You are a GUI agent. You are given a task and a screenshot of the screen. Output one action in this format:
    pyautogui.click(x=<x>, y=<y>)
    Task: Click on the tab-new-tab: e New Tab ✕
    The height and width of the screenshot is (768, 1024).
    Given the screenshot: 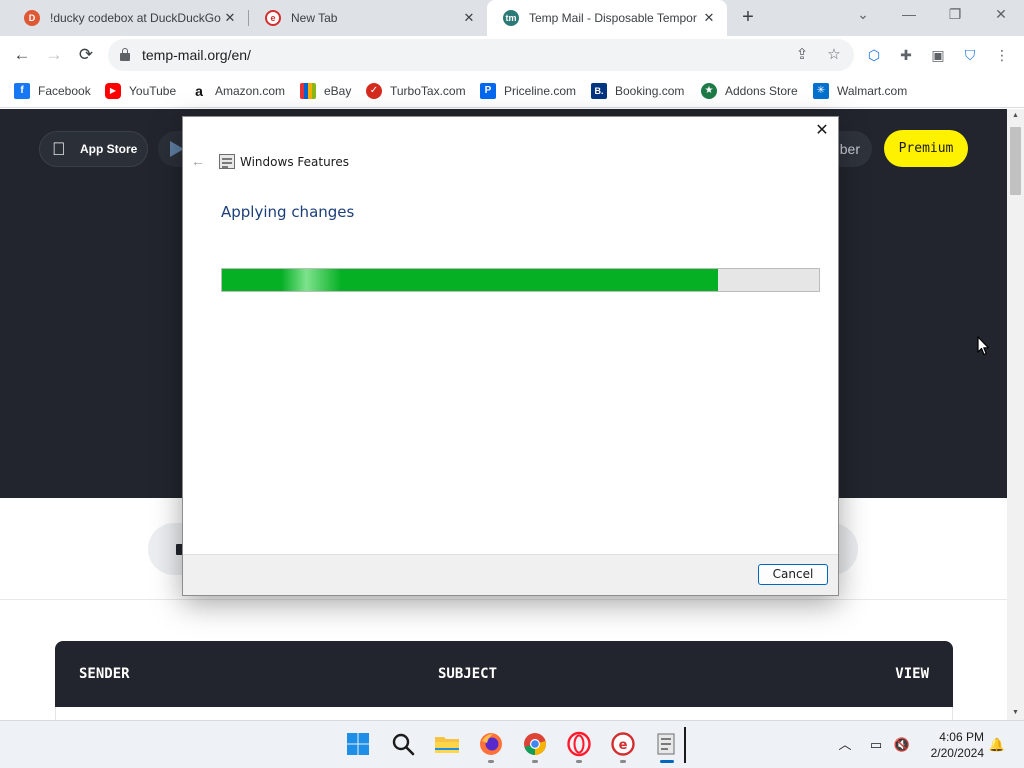 What is the action you would take?
    pyautogui.click(x=368, y=18)
    